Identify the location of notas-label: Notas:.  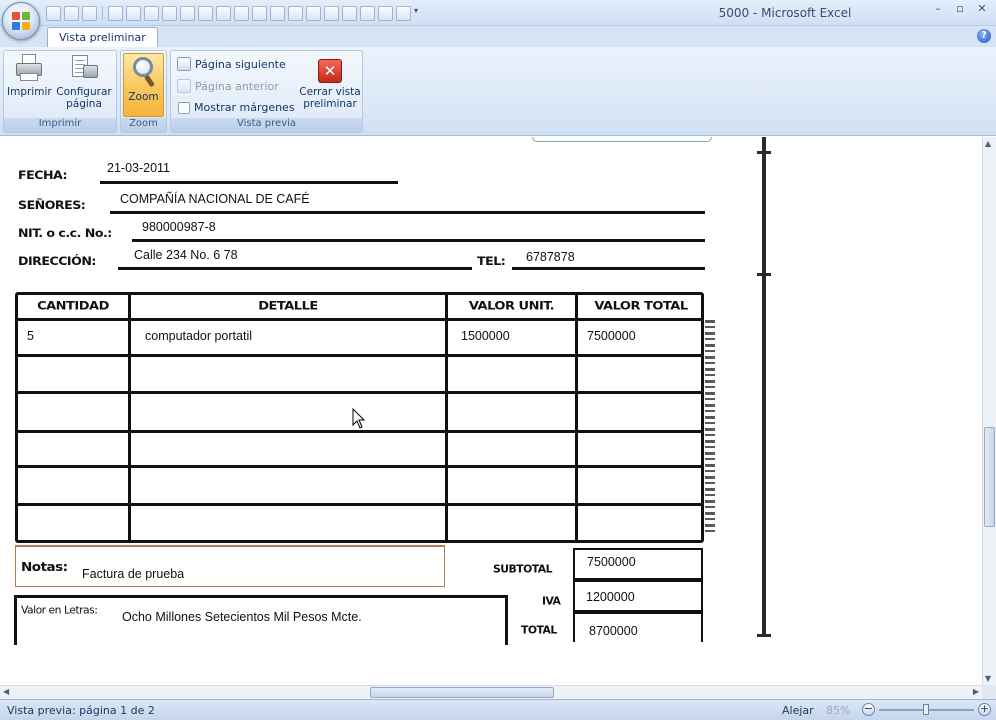
(44, 567).